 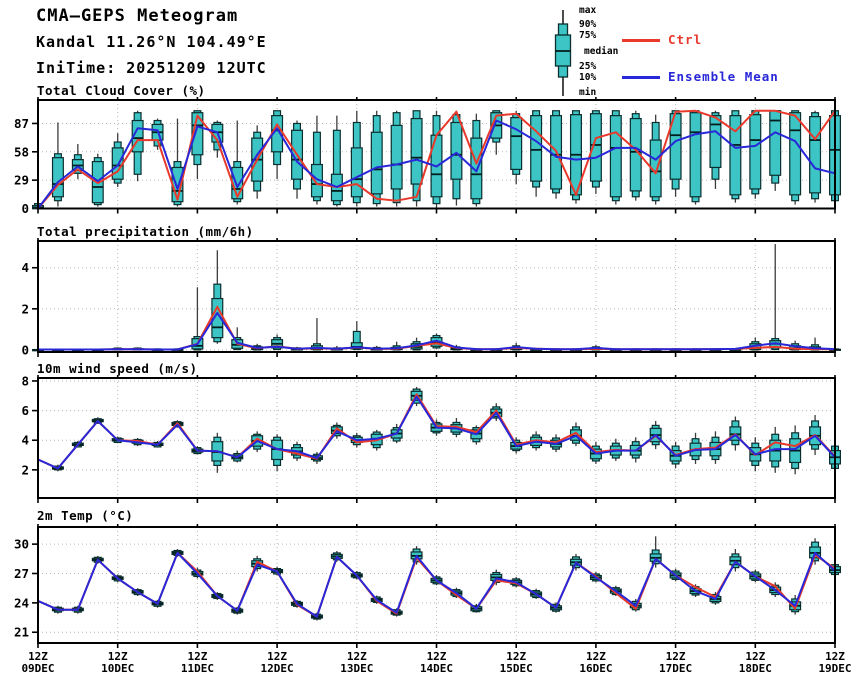 What do you see at coordinates (21, 602) in the screenshot?
I see `svg-text: 24` at bounding box center [21, 602].